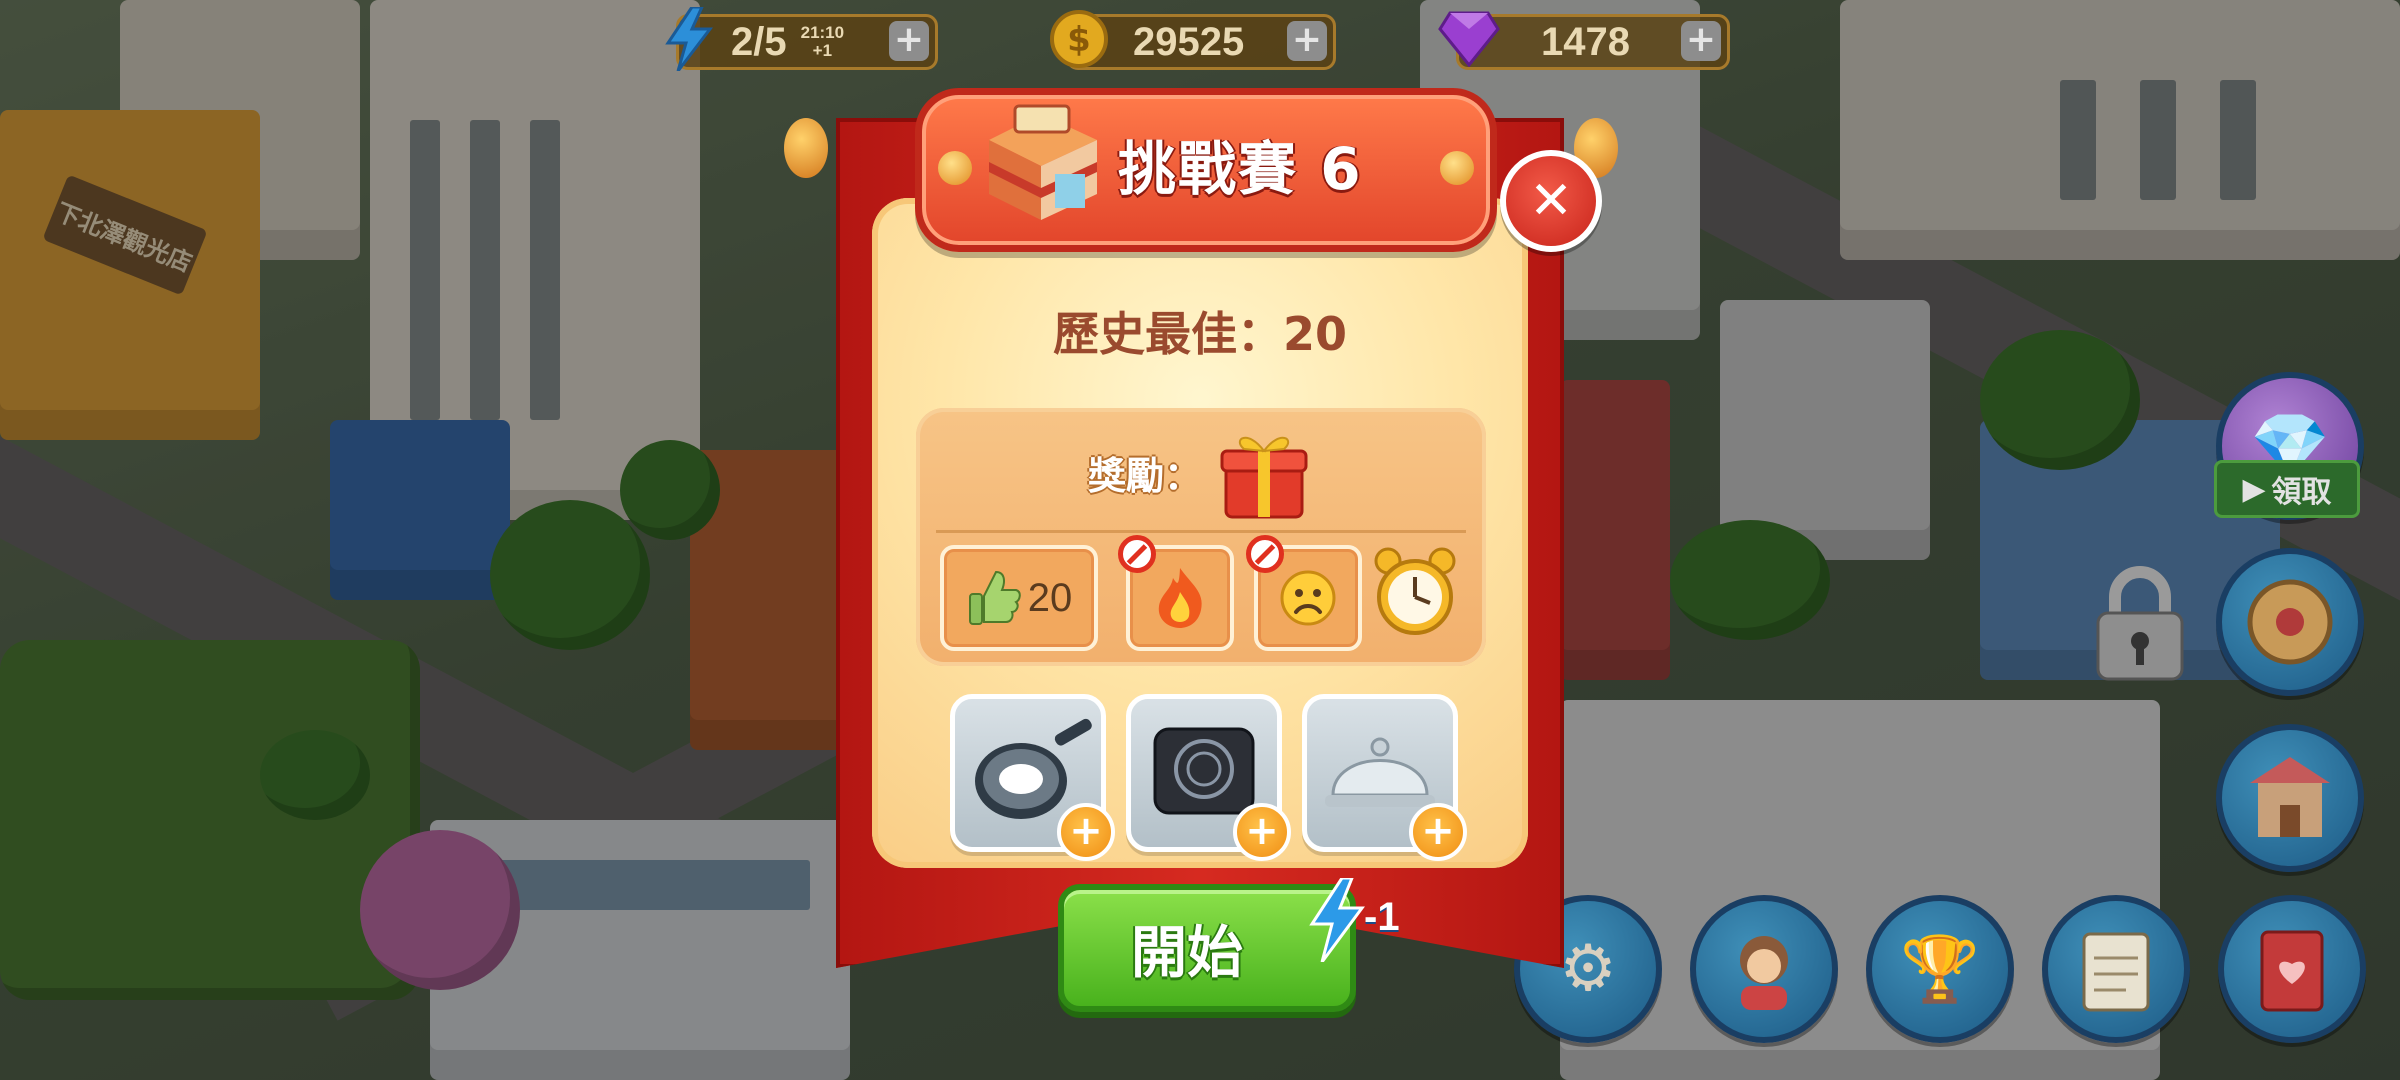  What do you see at coordinates (1308, 598) in the screenshot?
I see `sad-face-icon` at bounding box center [1308, 598].